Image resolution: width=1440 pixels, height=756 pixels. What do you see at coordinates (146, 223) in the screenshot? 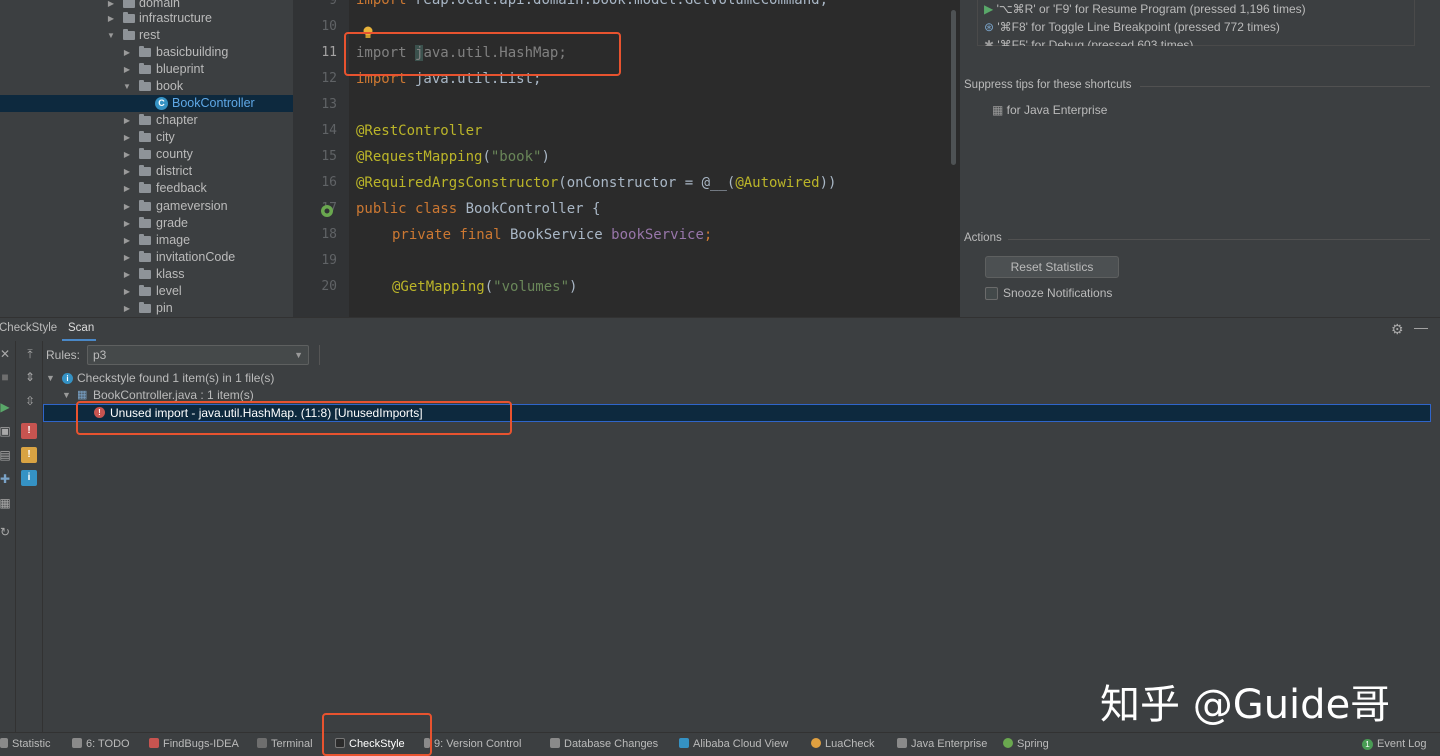
I see `tree-item-grade: ▶ grade` at bounding box center [146, 223].